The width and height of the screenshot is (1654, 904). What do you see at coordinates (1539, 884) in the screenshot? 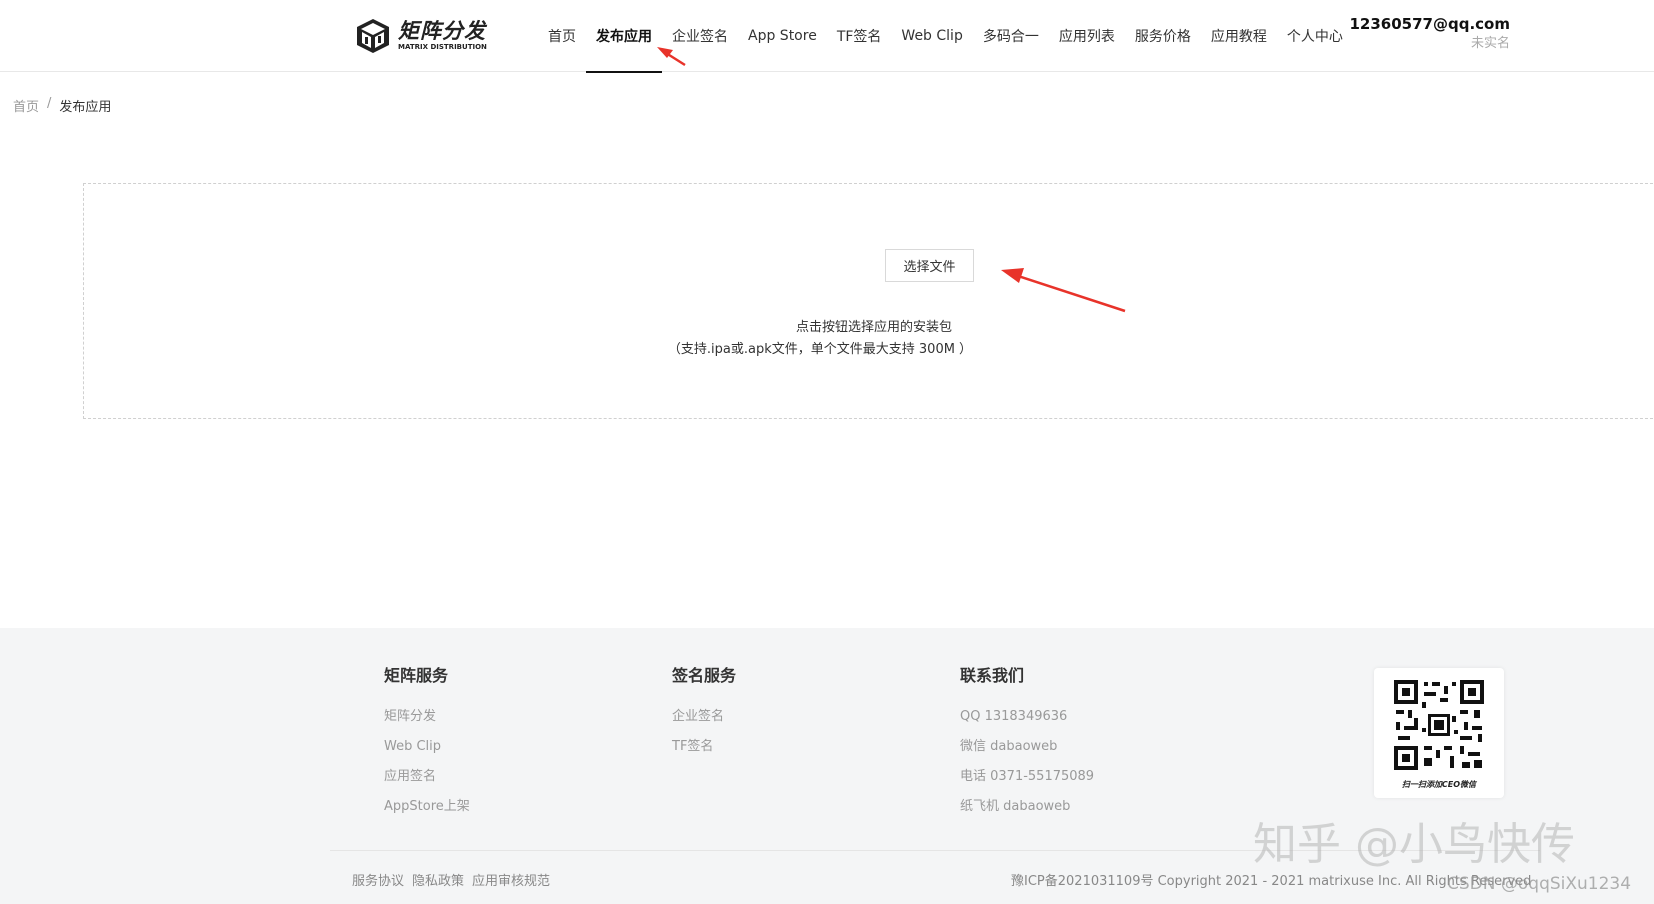
I see `csdn-watermark: CSDN @oqqSiXu1234` at bounding box center [1539, 884].